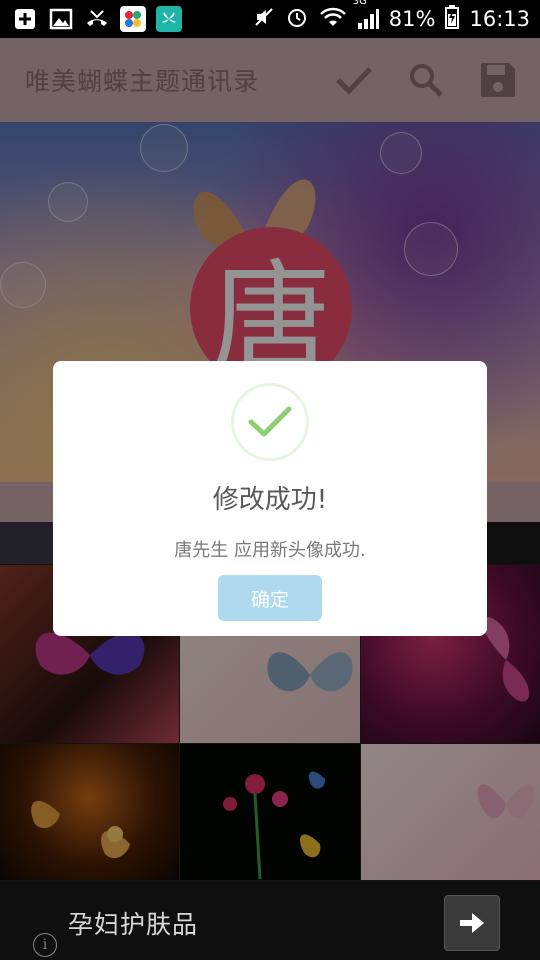 The width and height of the screenshot is (540, 960). I want to click on dialog-message: 唐先生 应用新头像成功., so click(270, 550).